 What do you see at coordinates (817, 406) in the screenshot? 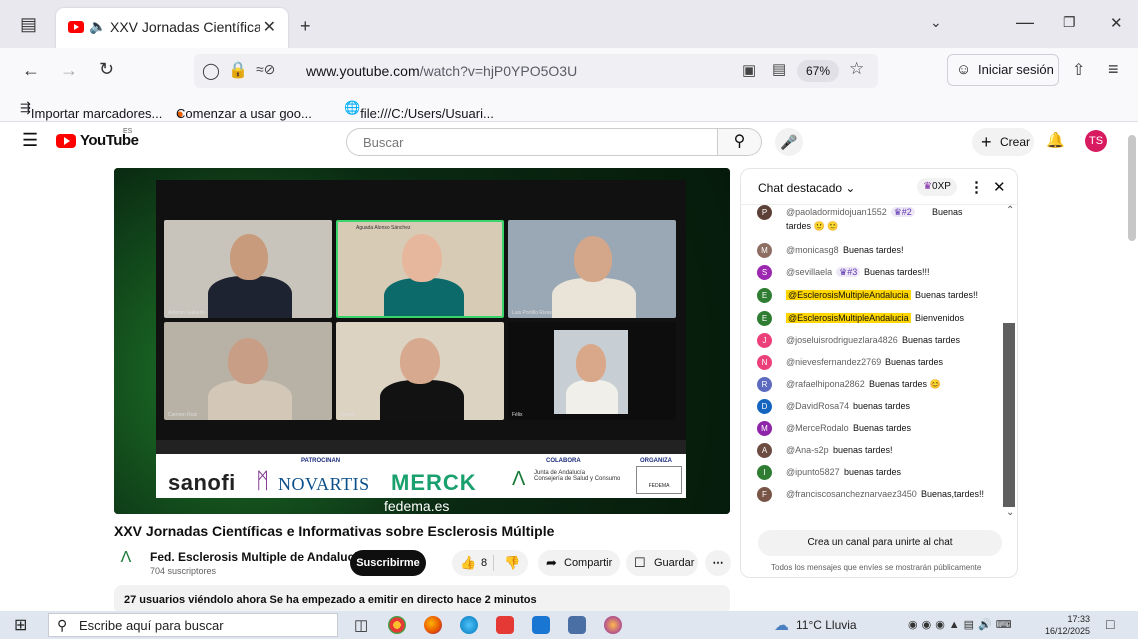
I see `chat-author-name: @DavidRosa74` at bounding box center [817, 406].